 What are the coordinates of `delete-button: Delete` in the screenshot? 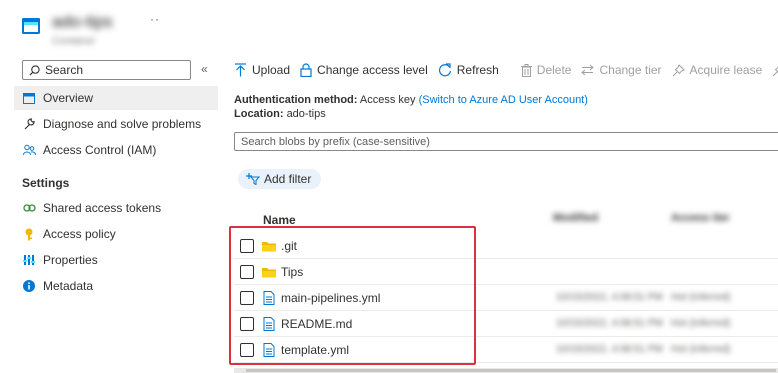 It's located at (546, 70).